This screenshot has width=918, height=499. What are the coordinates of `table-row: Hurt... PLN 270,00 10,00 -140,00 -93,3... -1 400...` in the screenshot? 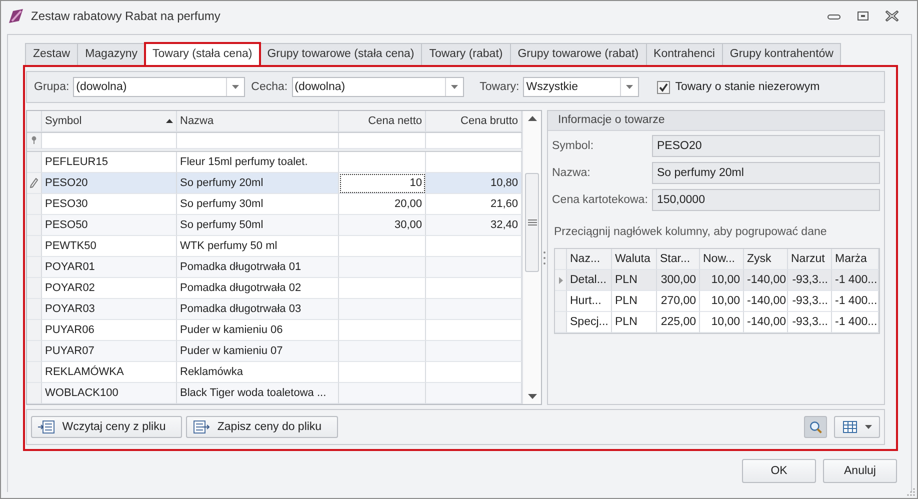 It's located at (717, 301).